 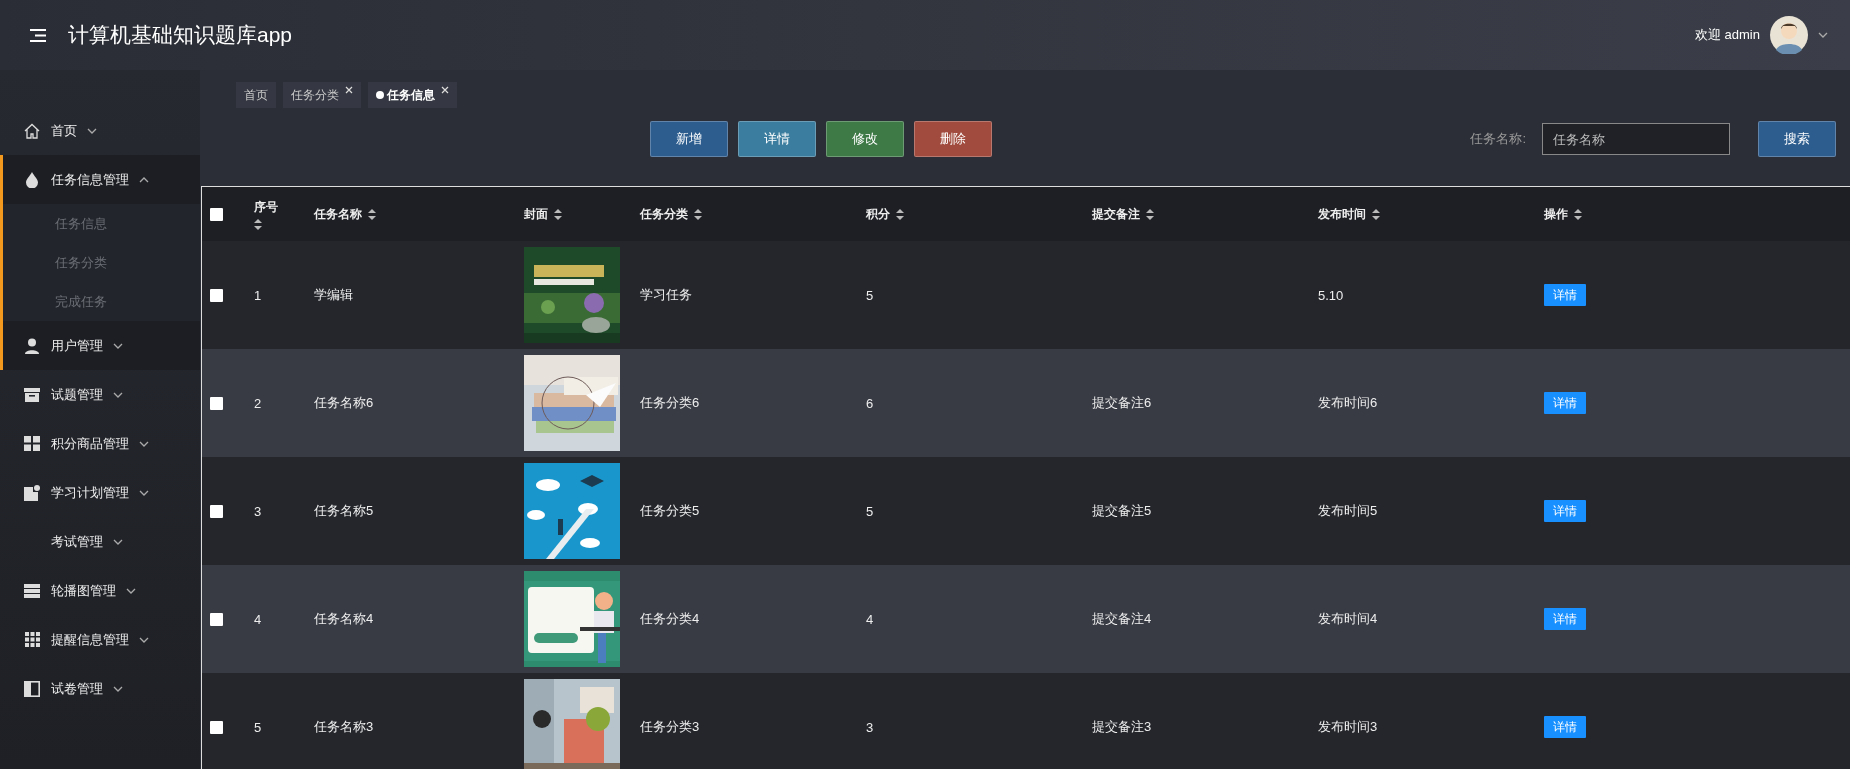 I want to click on table-cell-text: 任务分类6, so click(x=670, y=403).